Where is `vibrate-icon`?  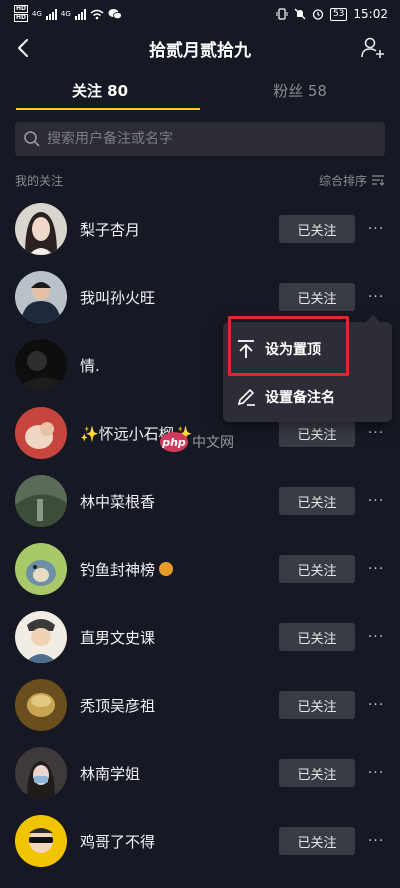 vibrate-icon is located at coordinates (282, 14).